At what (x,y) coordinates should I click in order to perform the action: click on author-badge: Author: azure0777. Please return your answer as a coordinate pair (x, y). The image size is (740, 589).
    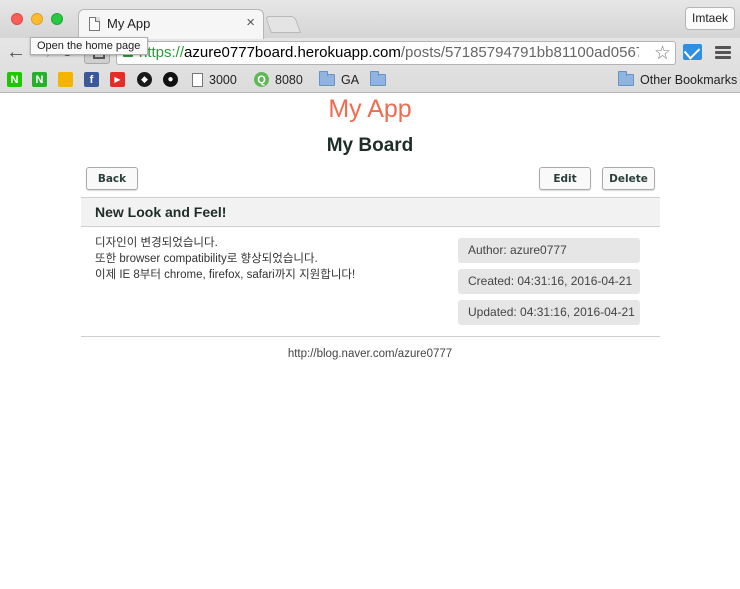
    Looking at the image, I should click on (549, 250).